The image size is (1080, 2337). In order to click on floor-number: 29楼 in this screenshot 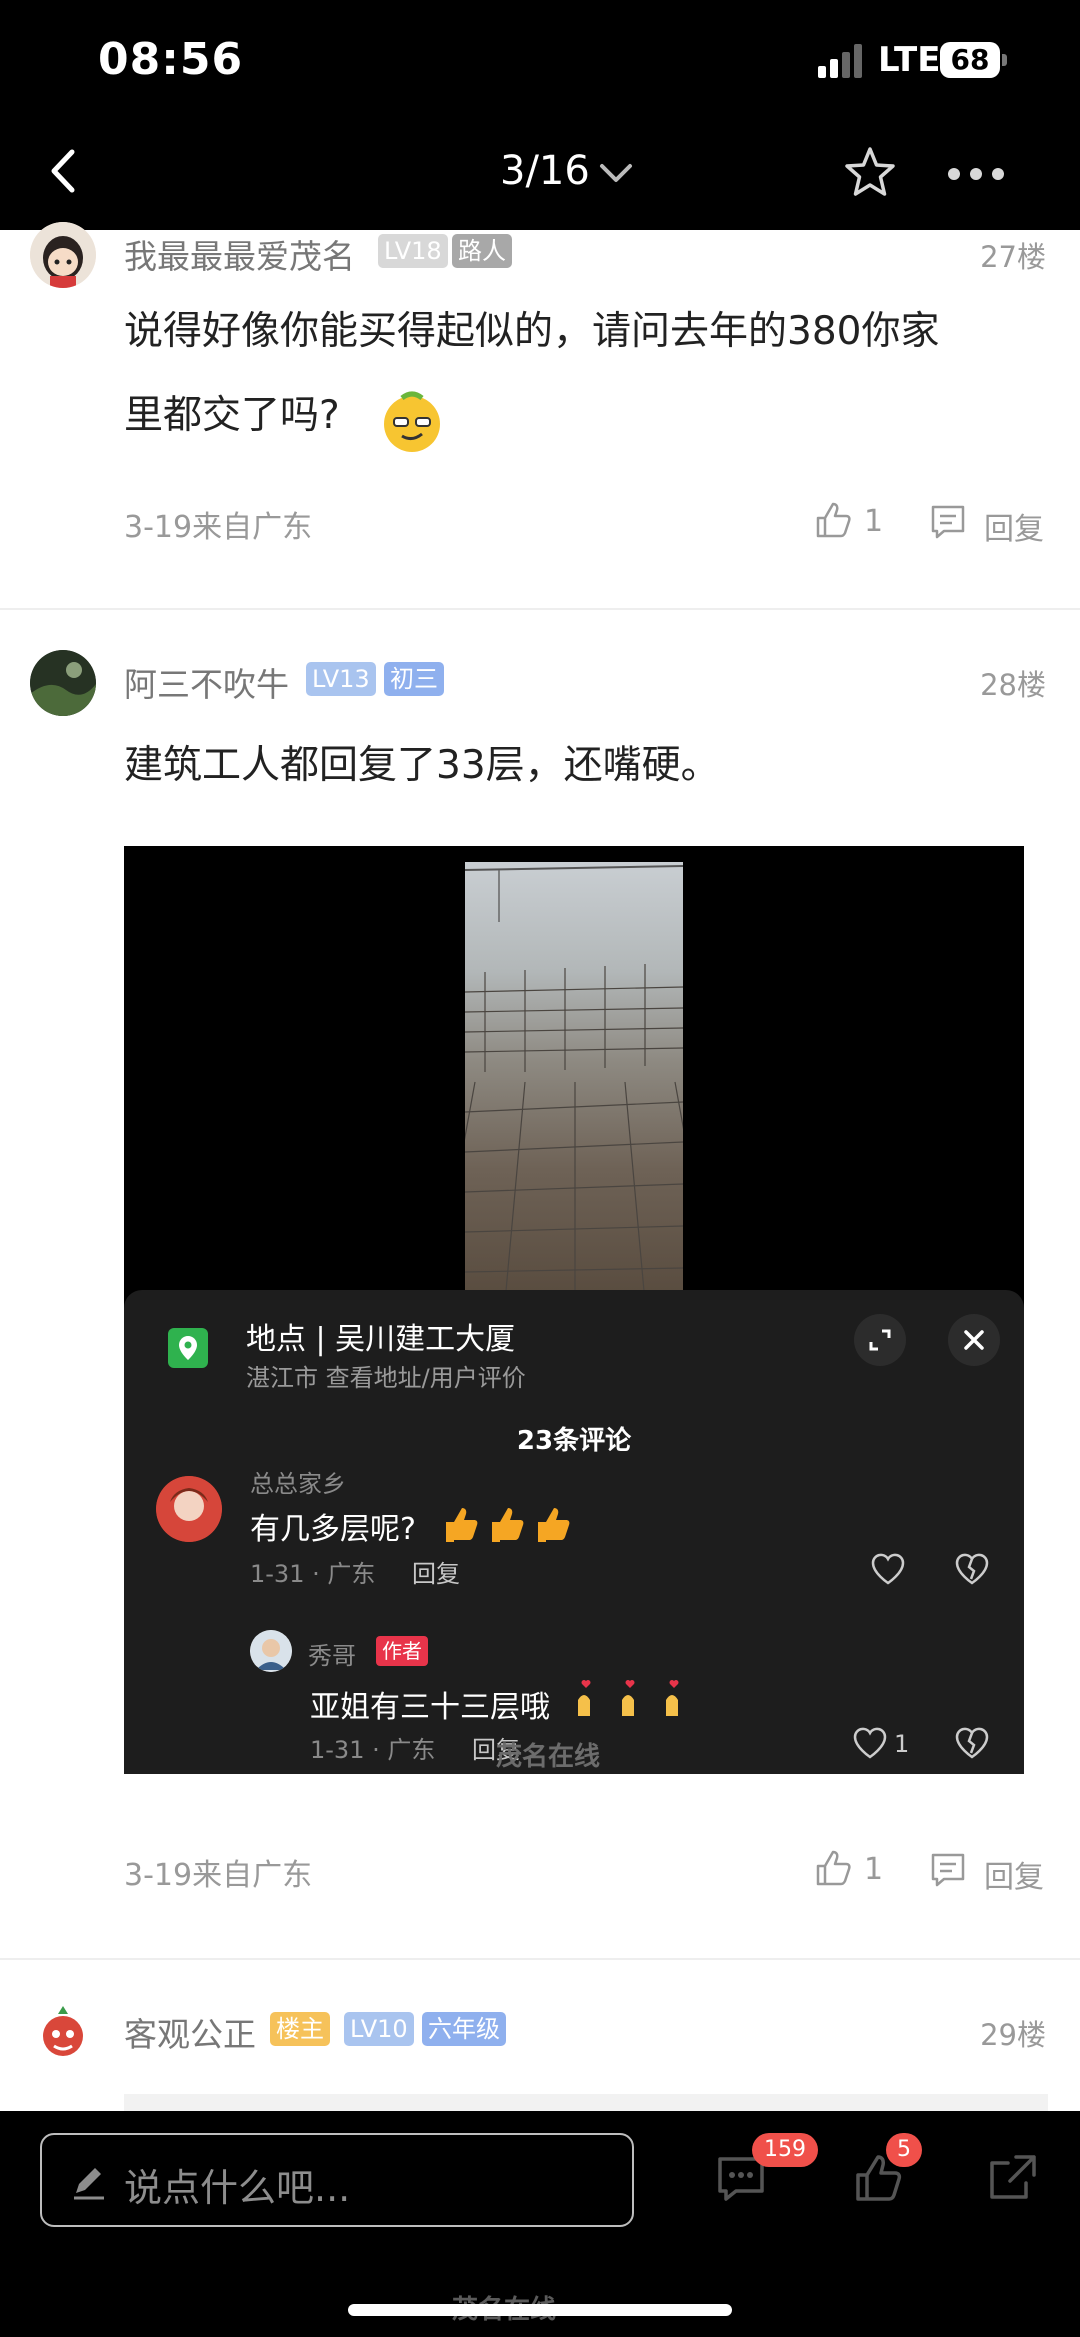, I will do `click(1013, 2035)`.